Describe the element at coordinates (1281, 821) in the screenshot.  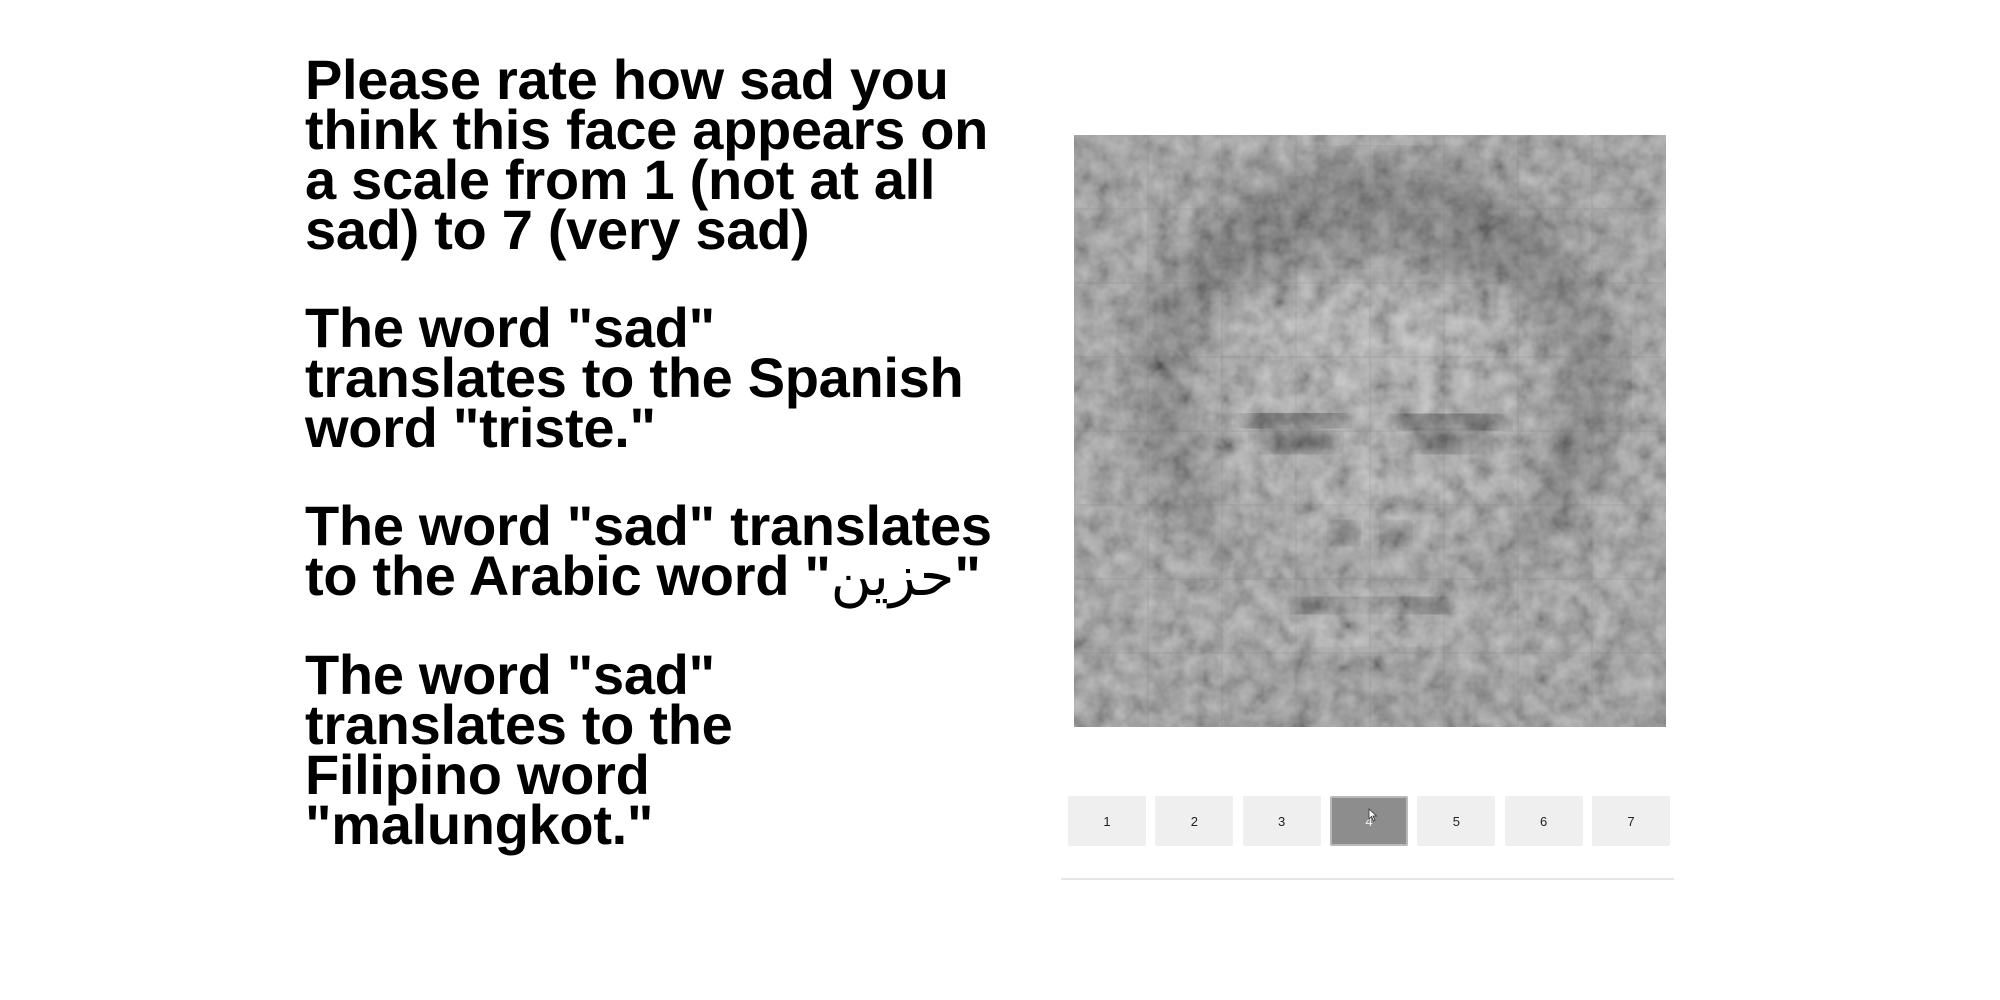
I see `rating-button-3: 3` at that location.